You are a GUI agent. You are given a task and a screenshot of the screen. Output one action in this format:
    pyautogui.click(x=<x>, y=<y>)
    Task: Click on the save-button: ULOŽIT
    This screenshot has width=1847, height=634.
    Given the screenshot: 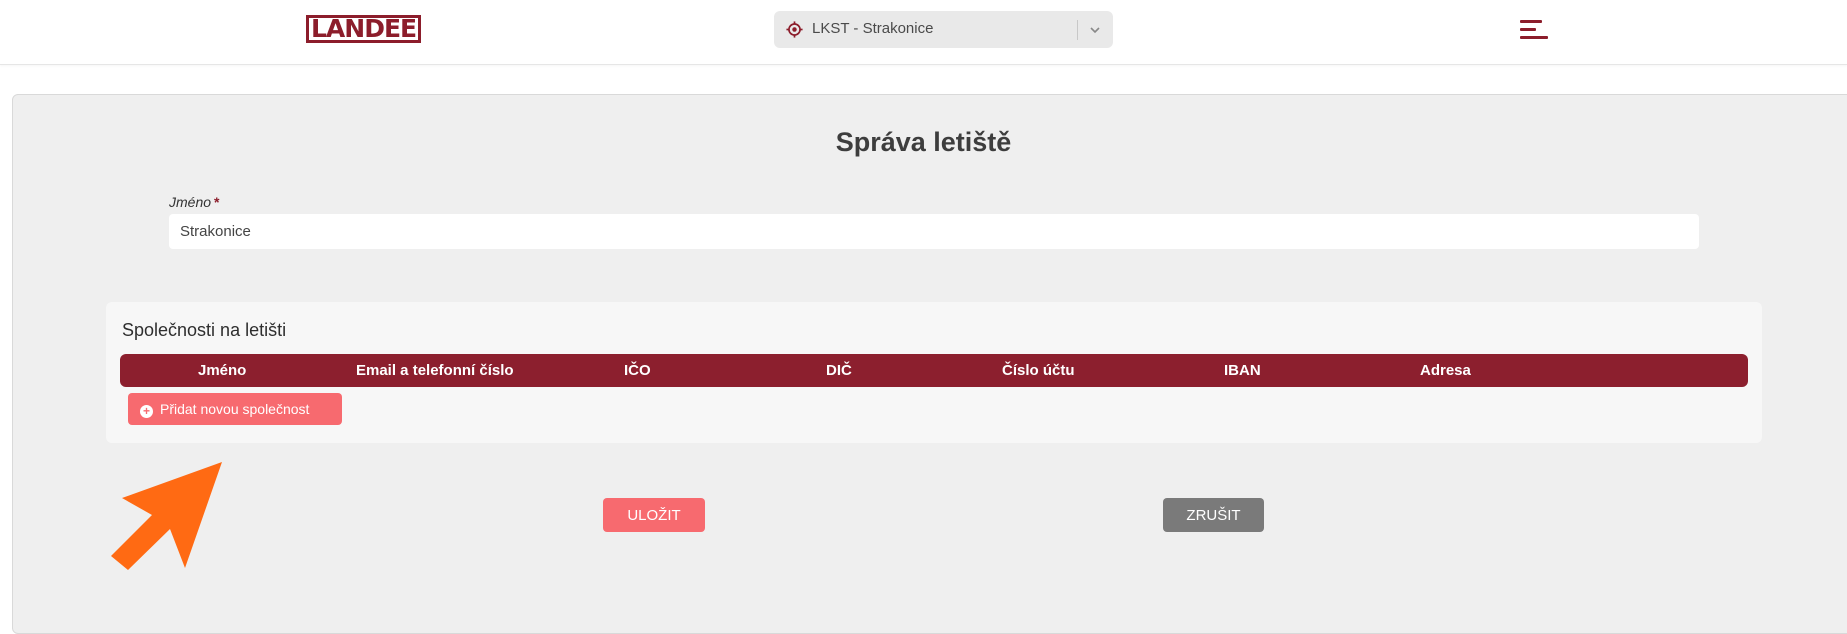 What is the action you would take?
    pyautogui.click(x=654, y=515)
    